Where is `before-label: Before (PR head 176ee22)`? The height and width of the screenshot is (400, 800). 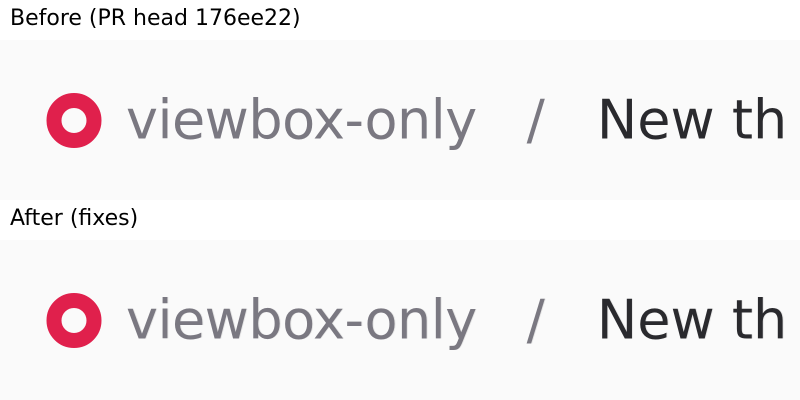
before-label: Before (PR head 176ee22) is located at coordinates (155, 18).